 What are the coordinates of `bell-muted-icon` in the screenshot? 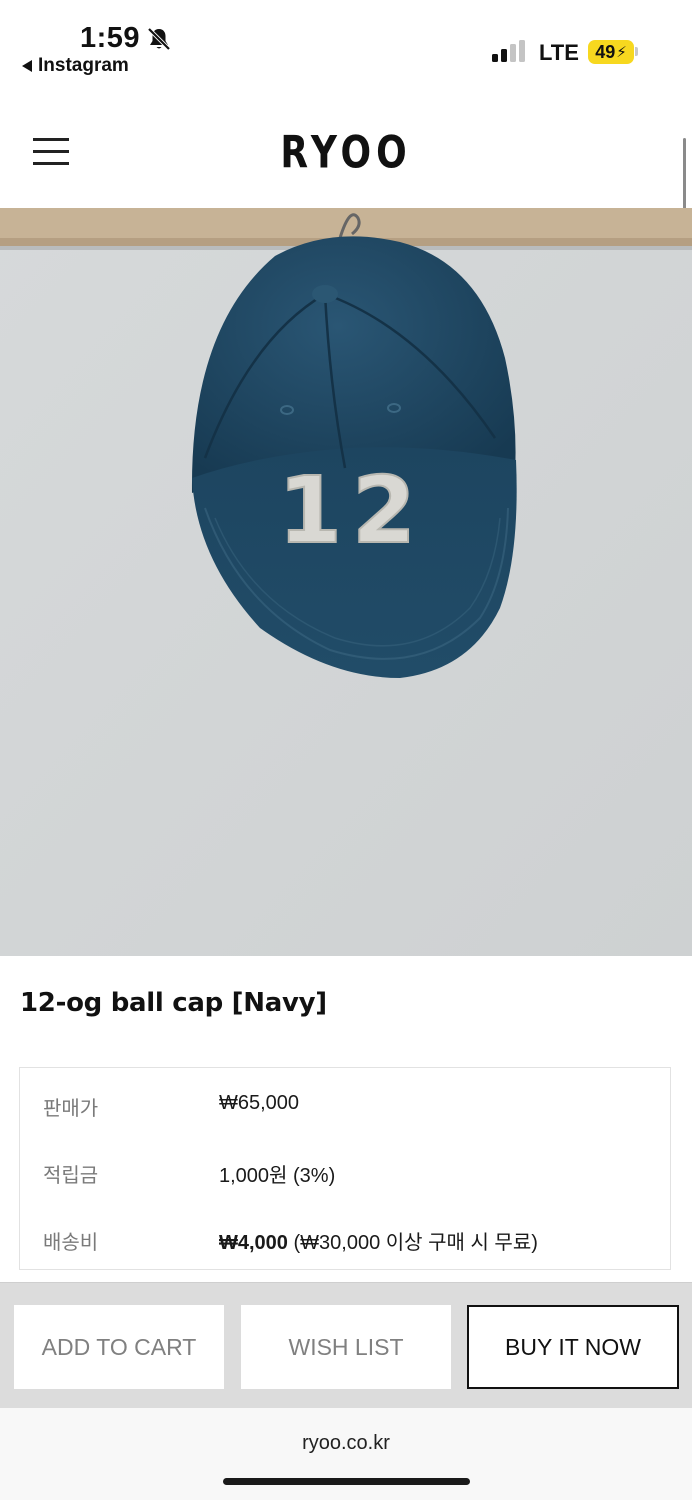 It's located at (159, 39).